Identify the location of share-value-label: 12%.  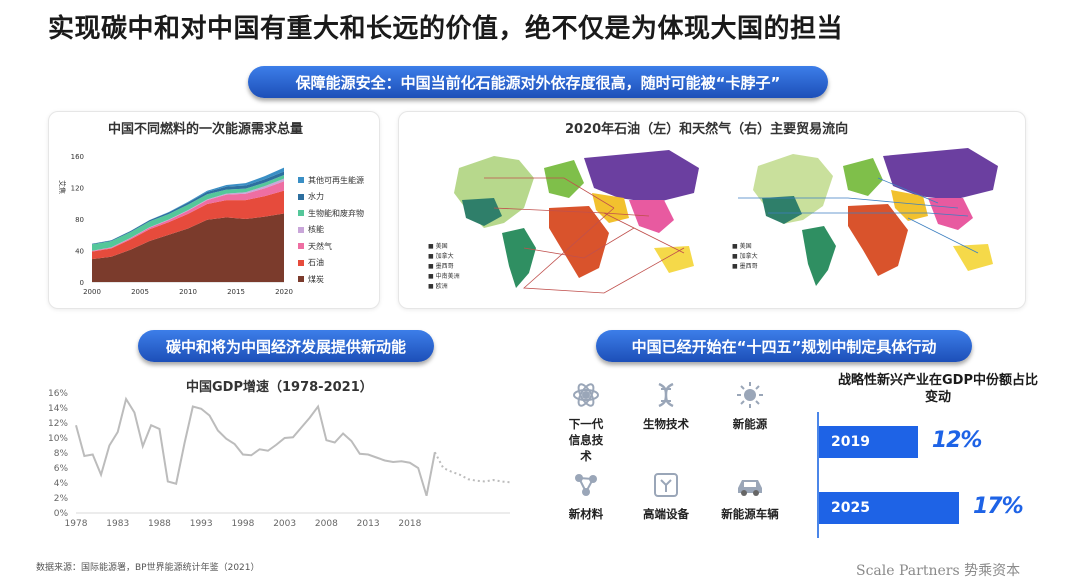
(957, 440).